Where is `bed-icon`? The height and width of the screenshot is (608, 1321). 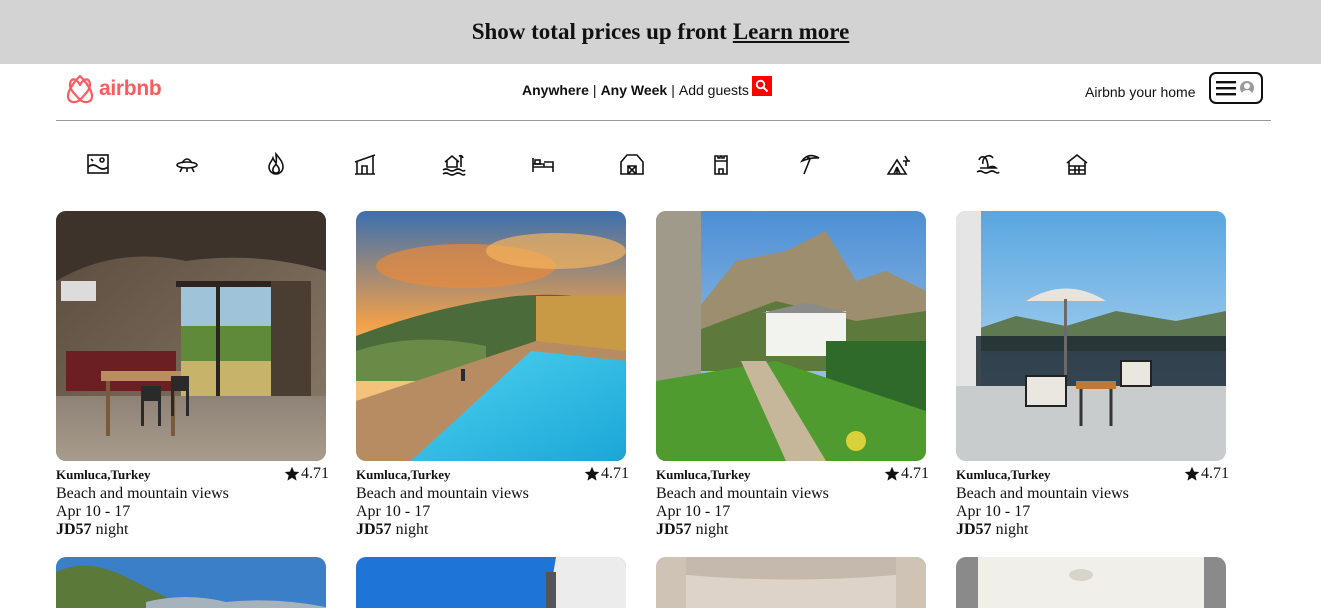 bed-icon is located at coordinates (543, 165).